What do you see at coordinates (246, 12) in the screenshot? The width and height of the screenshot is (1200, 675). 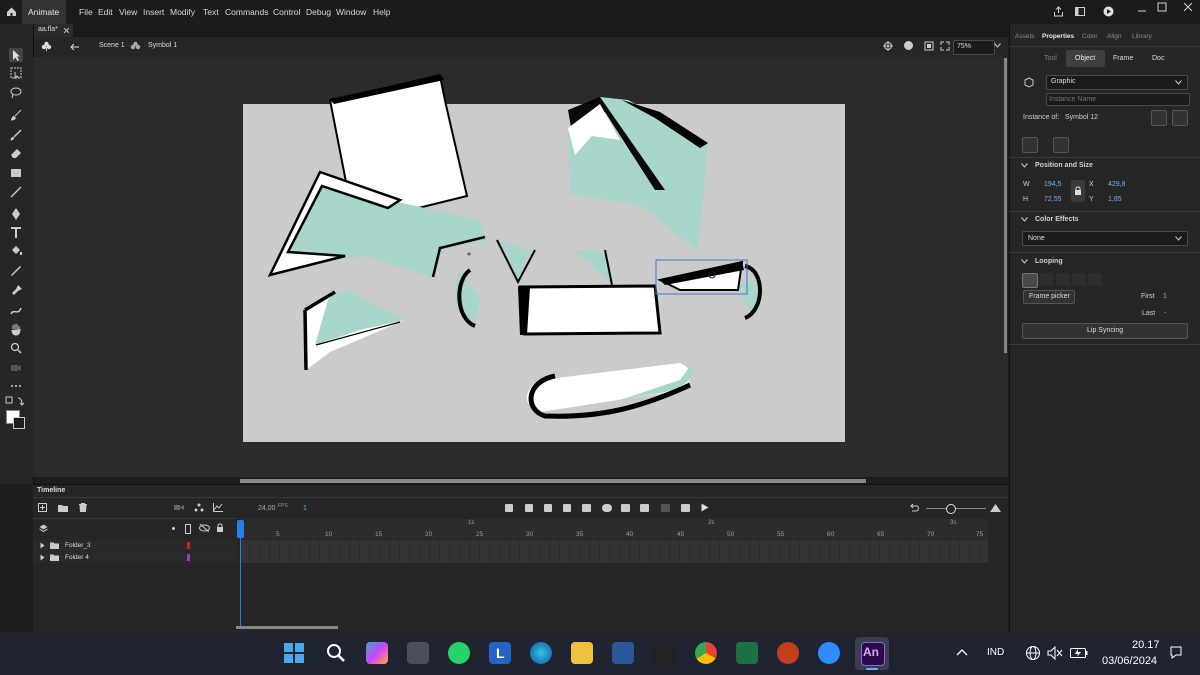 I see `menu-commands: Commands` at bounding box center [246, 12].